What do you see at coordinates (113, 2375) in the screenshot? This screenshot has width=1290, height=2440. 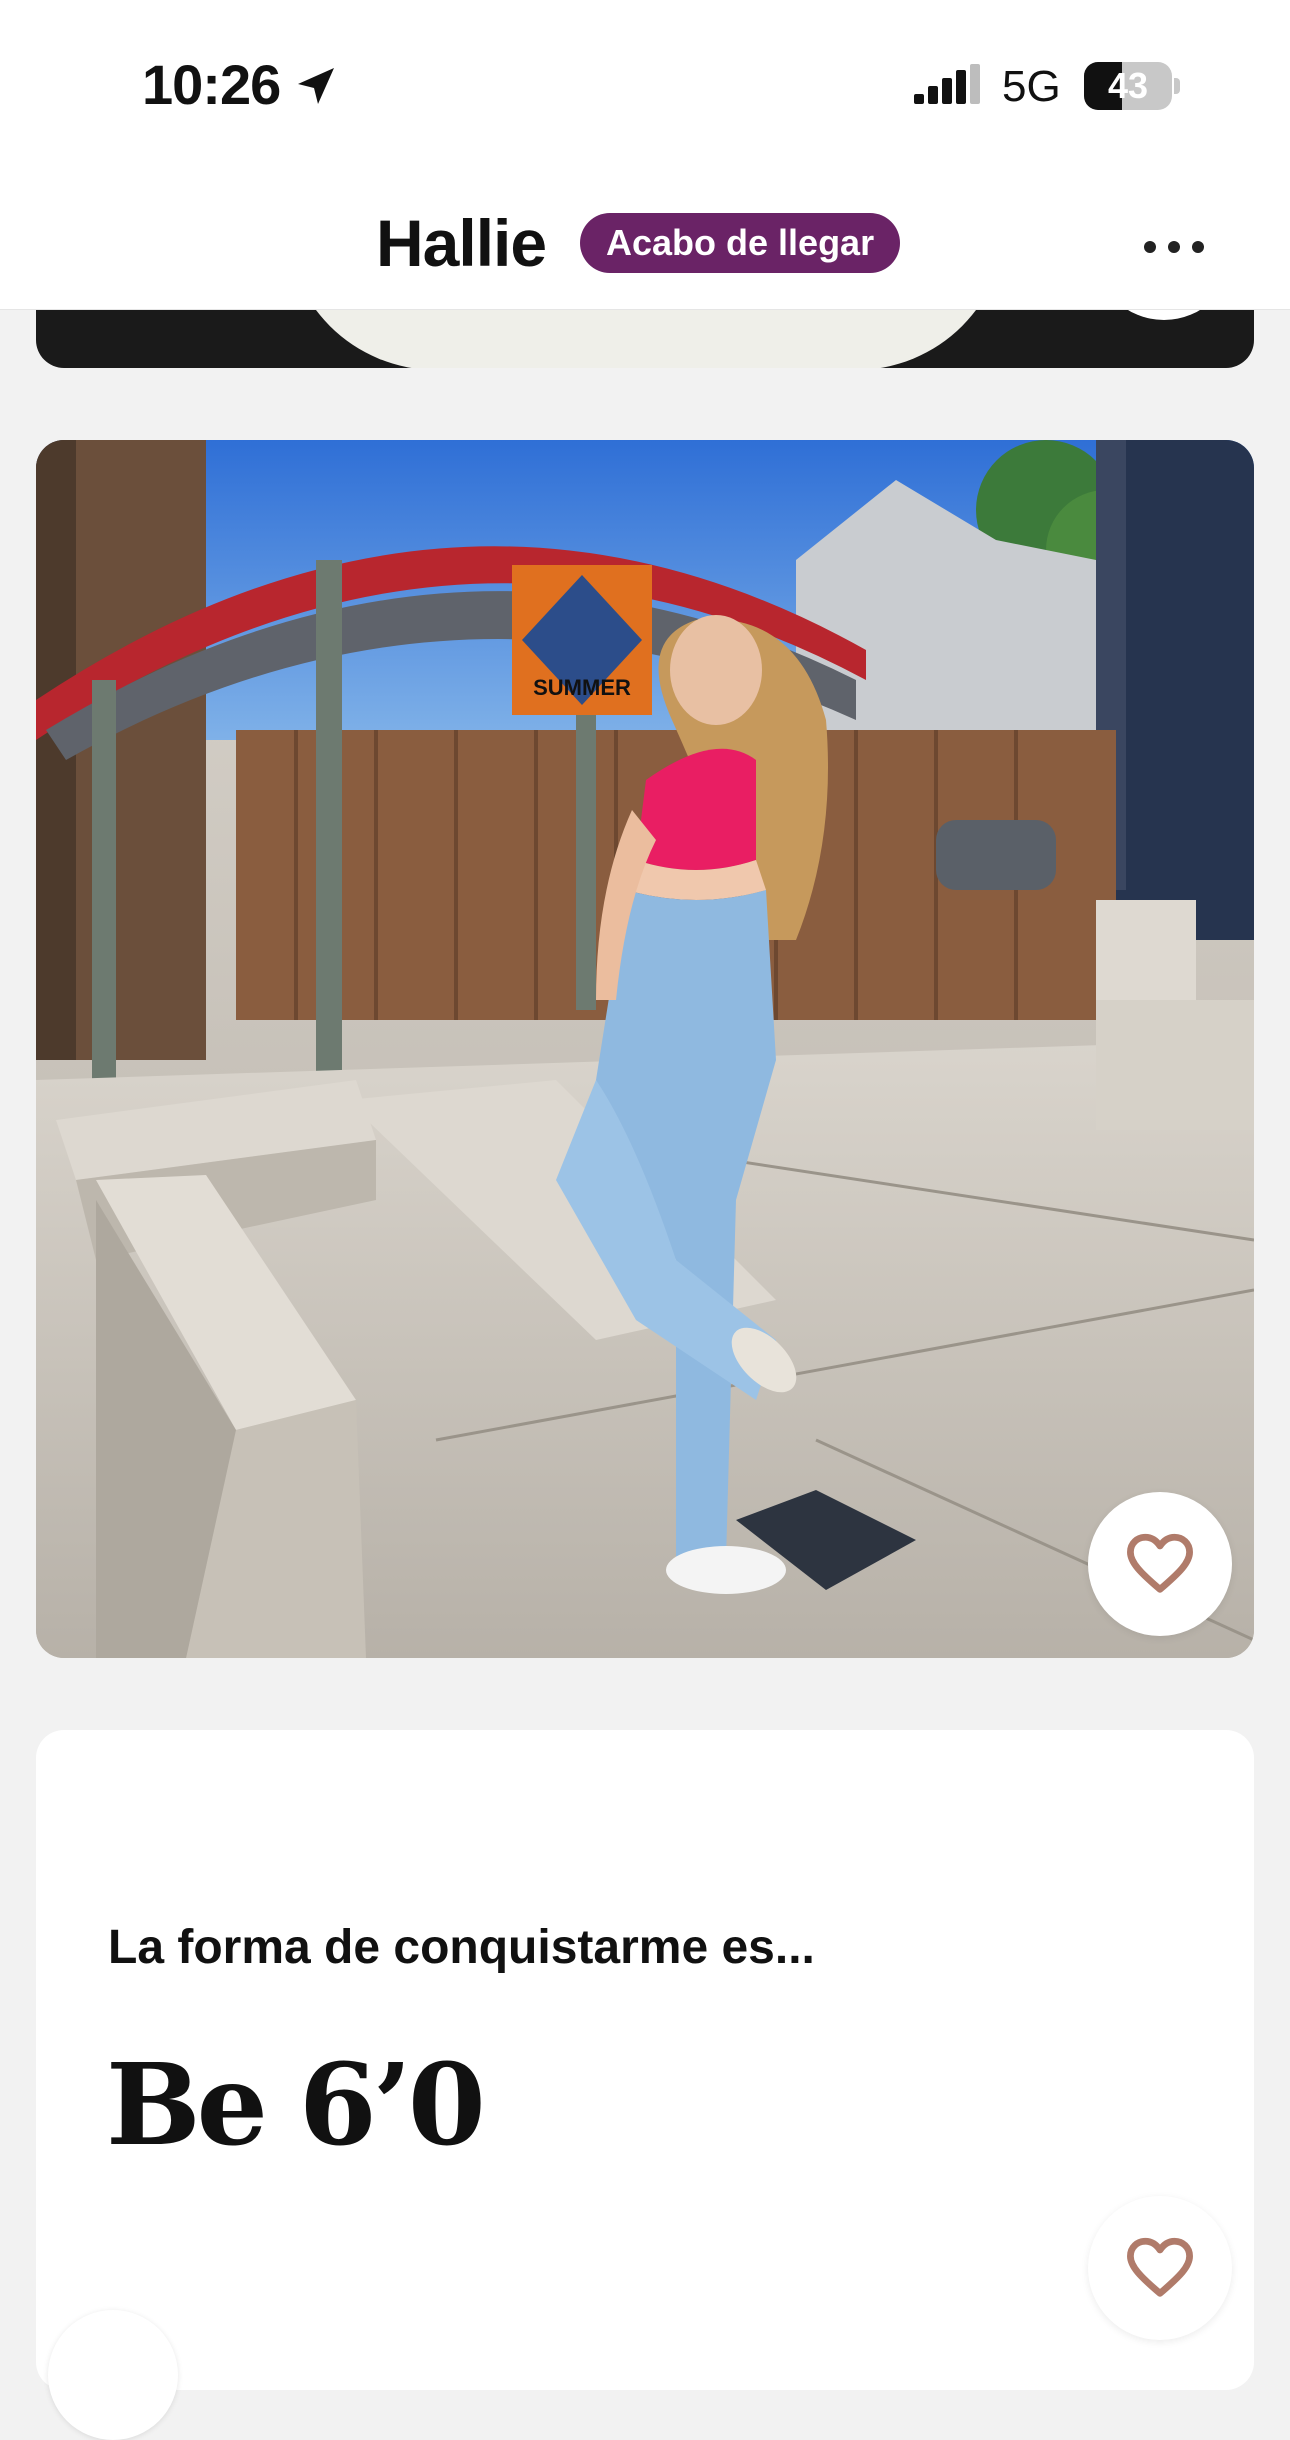 I see `floating-action-button` at bounding box center [113, 2375].